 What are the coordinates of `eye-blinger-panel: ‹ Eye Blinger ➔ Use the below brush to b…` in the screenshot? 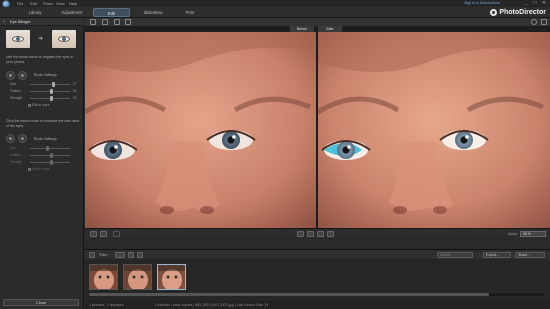 It's located at (42, 163).